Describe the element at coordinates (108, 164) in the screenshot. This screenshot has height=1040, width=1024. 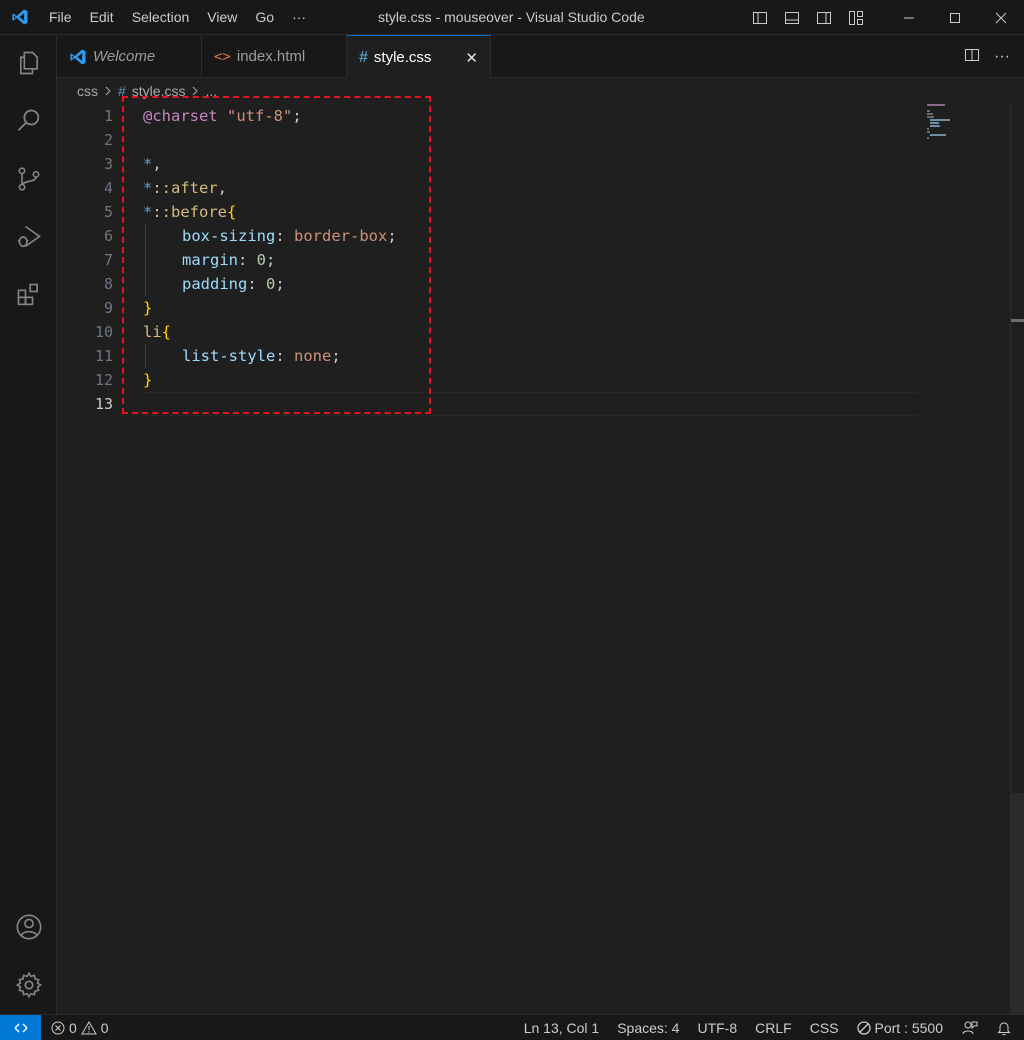
I see `line-number: 3` at that location.